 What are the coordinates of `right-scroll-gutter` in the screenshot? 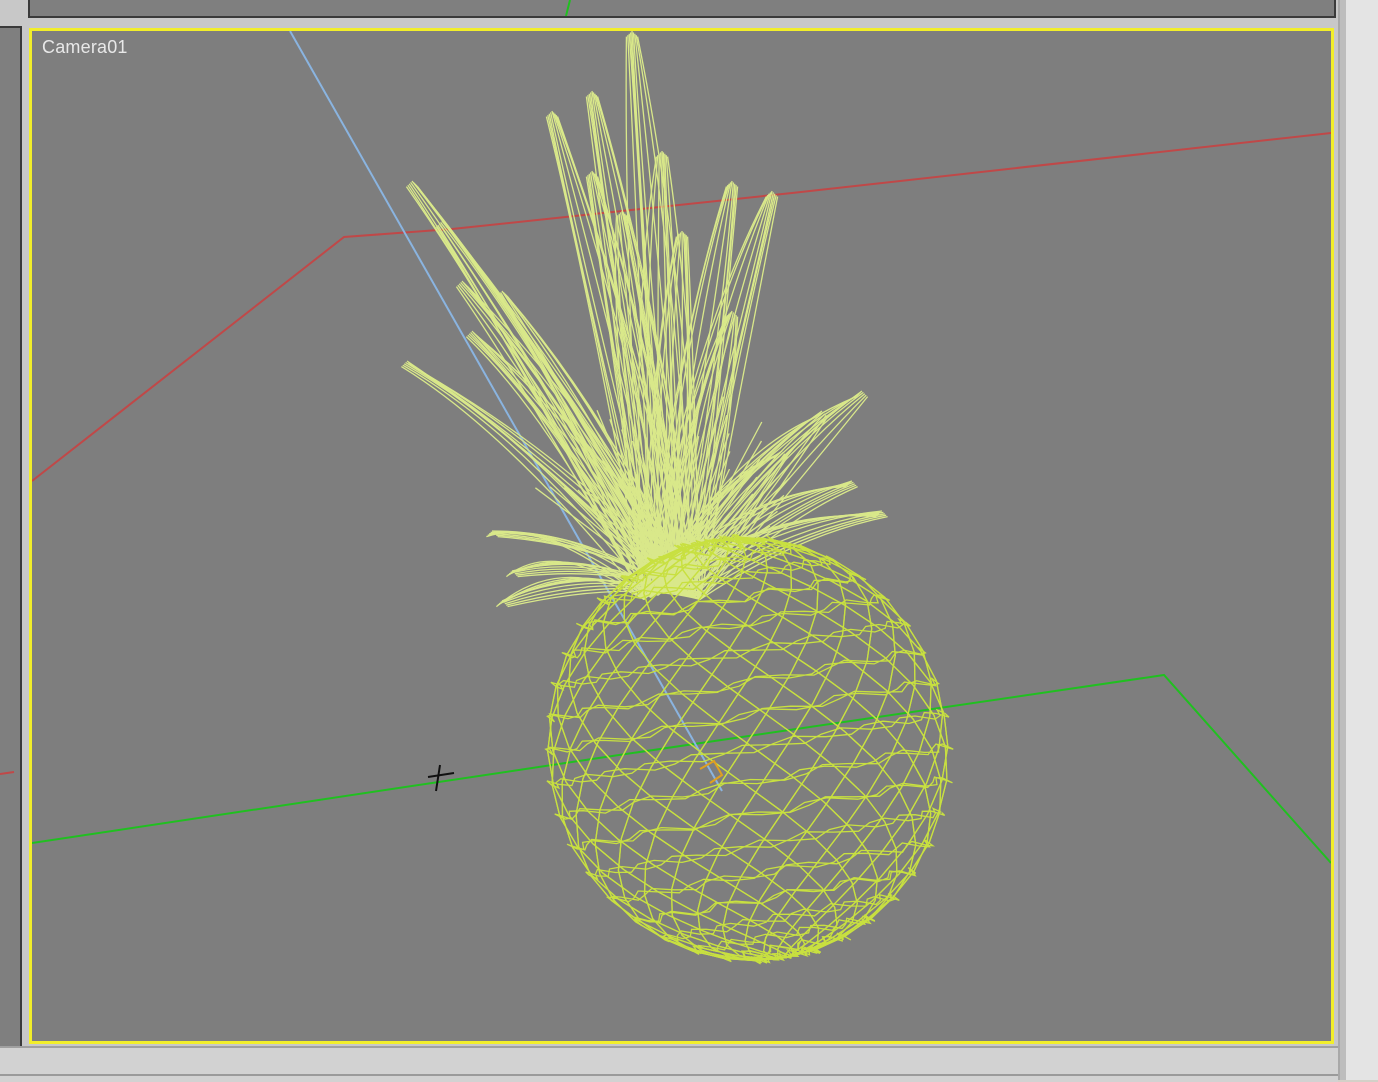 It's located at (1358, 540).